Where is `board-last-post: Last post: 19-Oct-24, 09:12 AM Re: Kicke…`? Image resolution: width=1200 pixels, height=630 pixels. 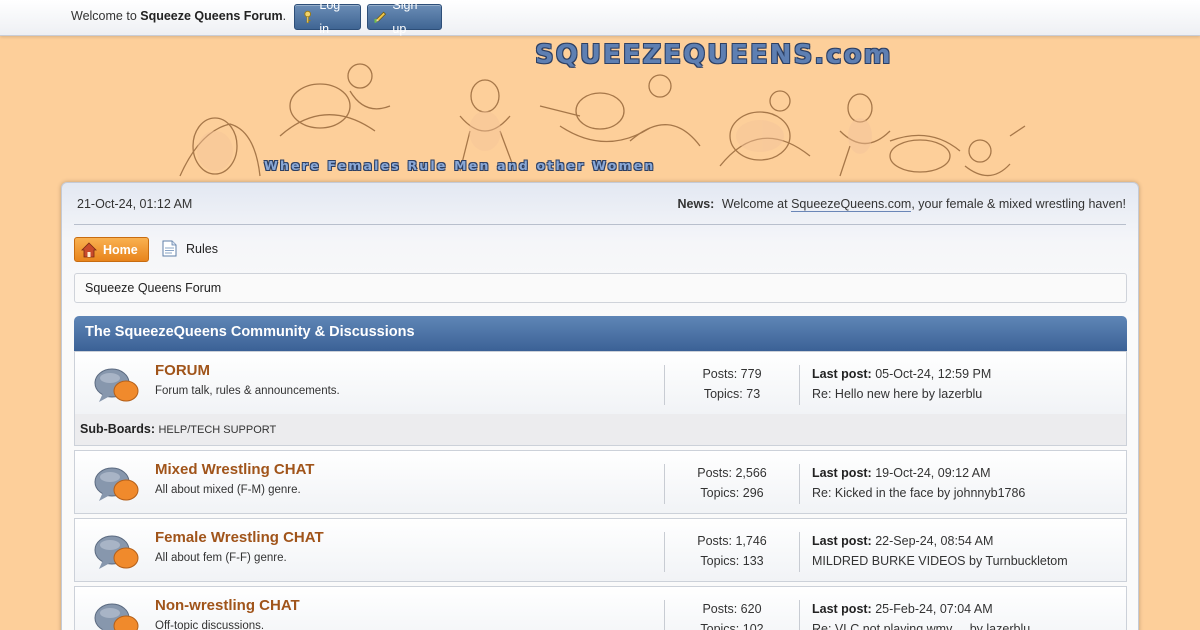
board-last-post: Last post: 19-Oct-24, 09:12 AM Re: Kicke… is located at coordinates (918, 483).